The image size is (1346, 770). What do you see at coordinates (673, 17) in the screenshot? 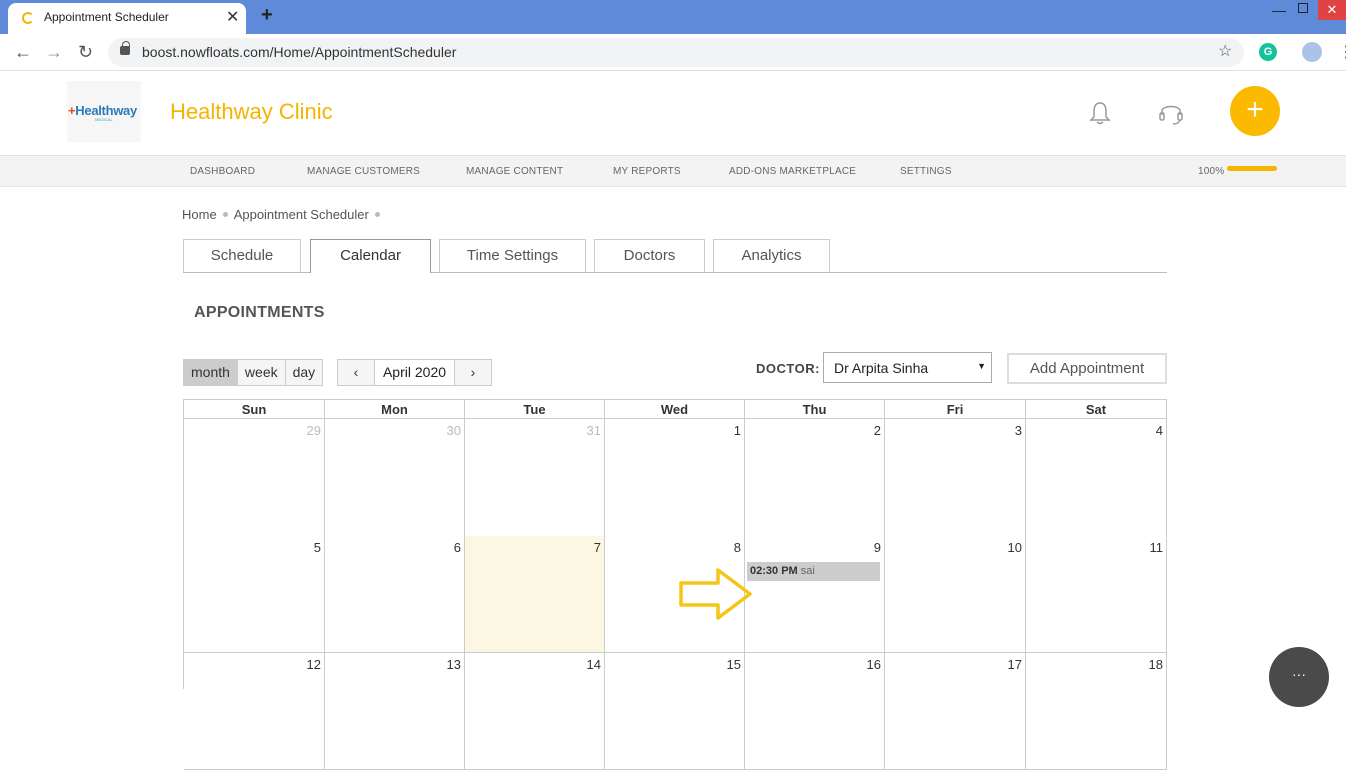
I see `browser-titlebar: Appointment Scheduler ✕ + — ✕` at bounding box center [673, 17].